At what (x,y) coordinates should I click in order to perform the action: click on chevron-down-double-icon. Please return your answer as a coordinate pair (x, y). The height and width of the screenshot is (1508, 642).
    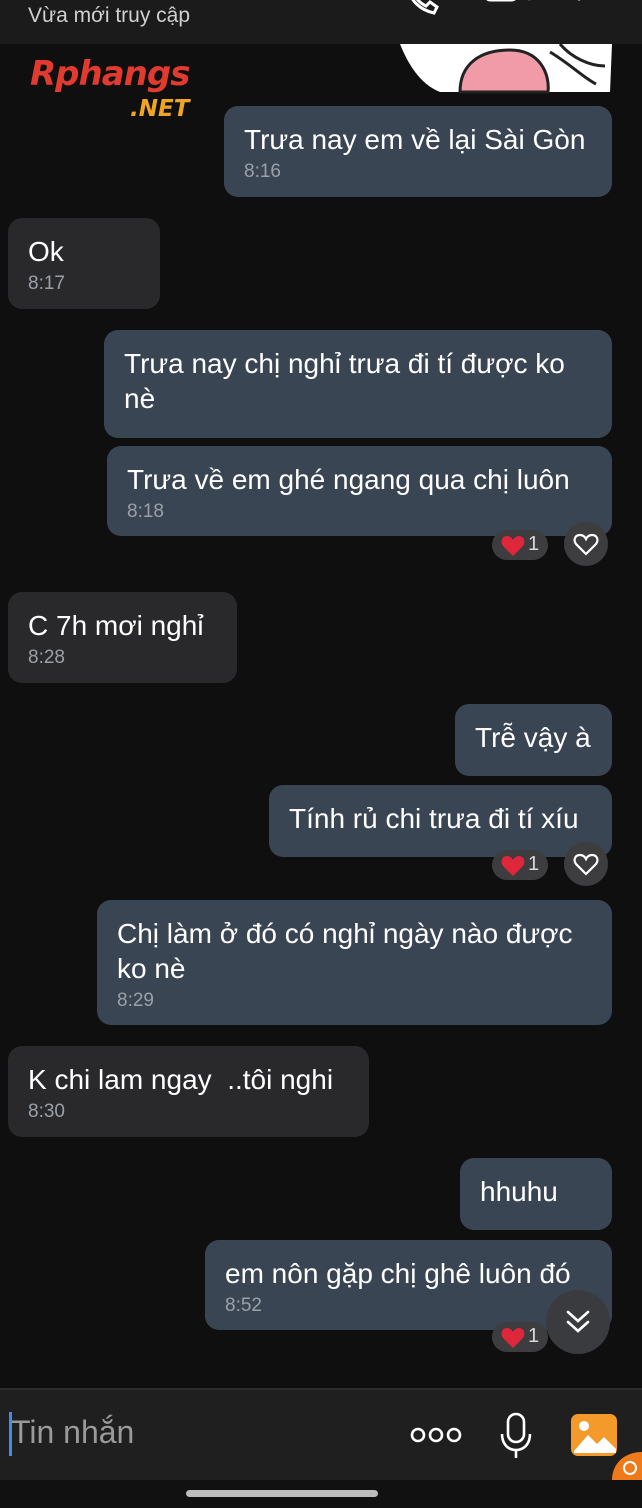
    Looking at the image, I should click on (578, 1321).